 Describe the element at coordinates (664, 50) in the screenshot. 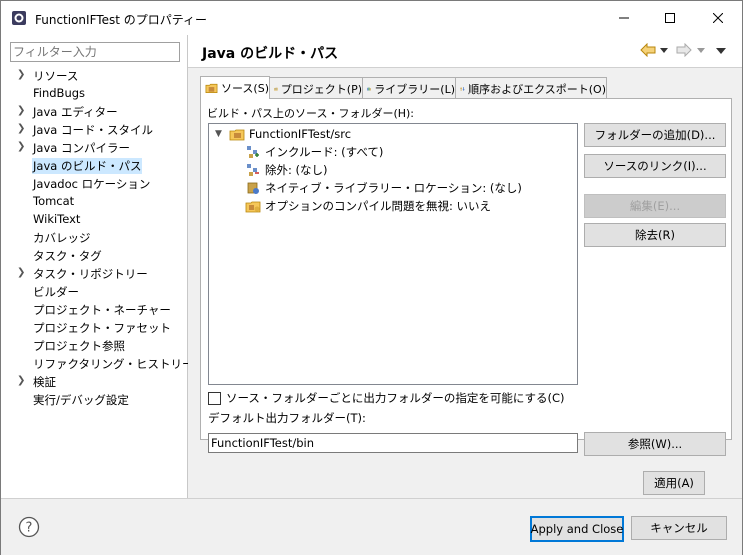

I see `back-dropdown-icon` at that location.